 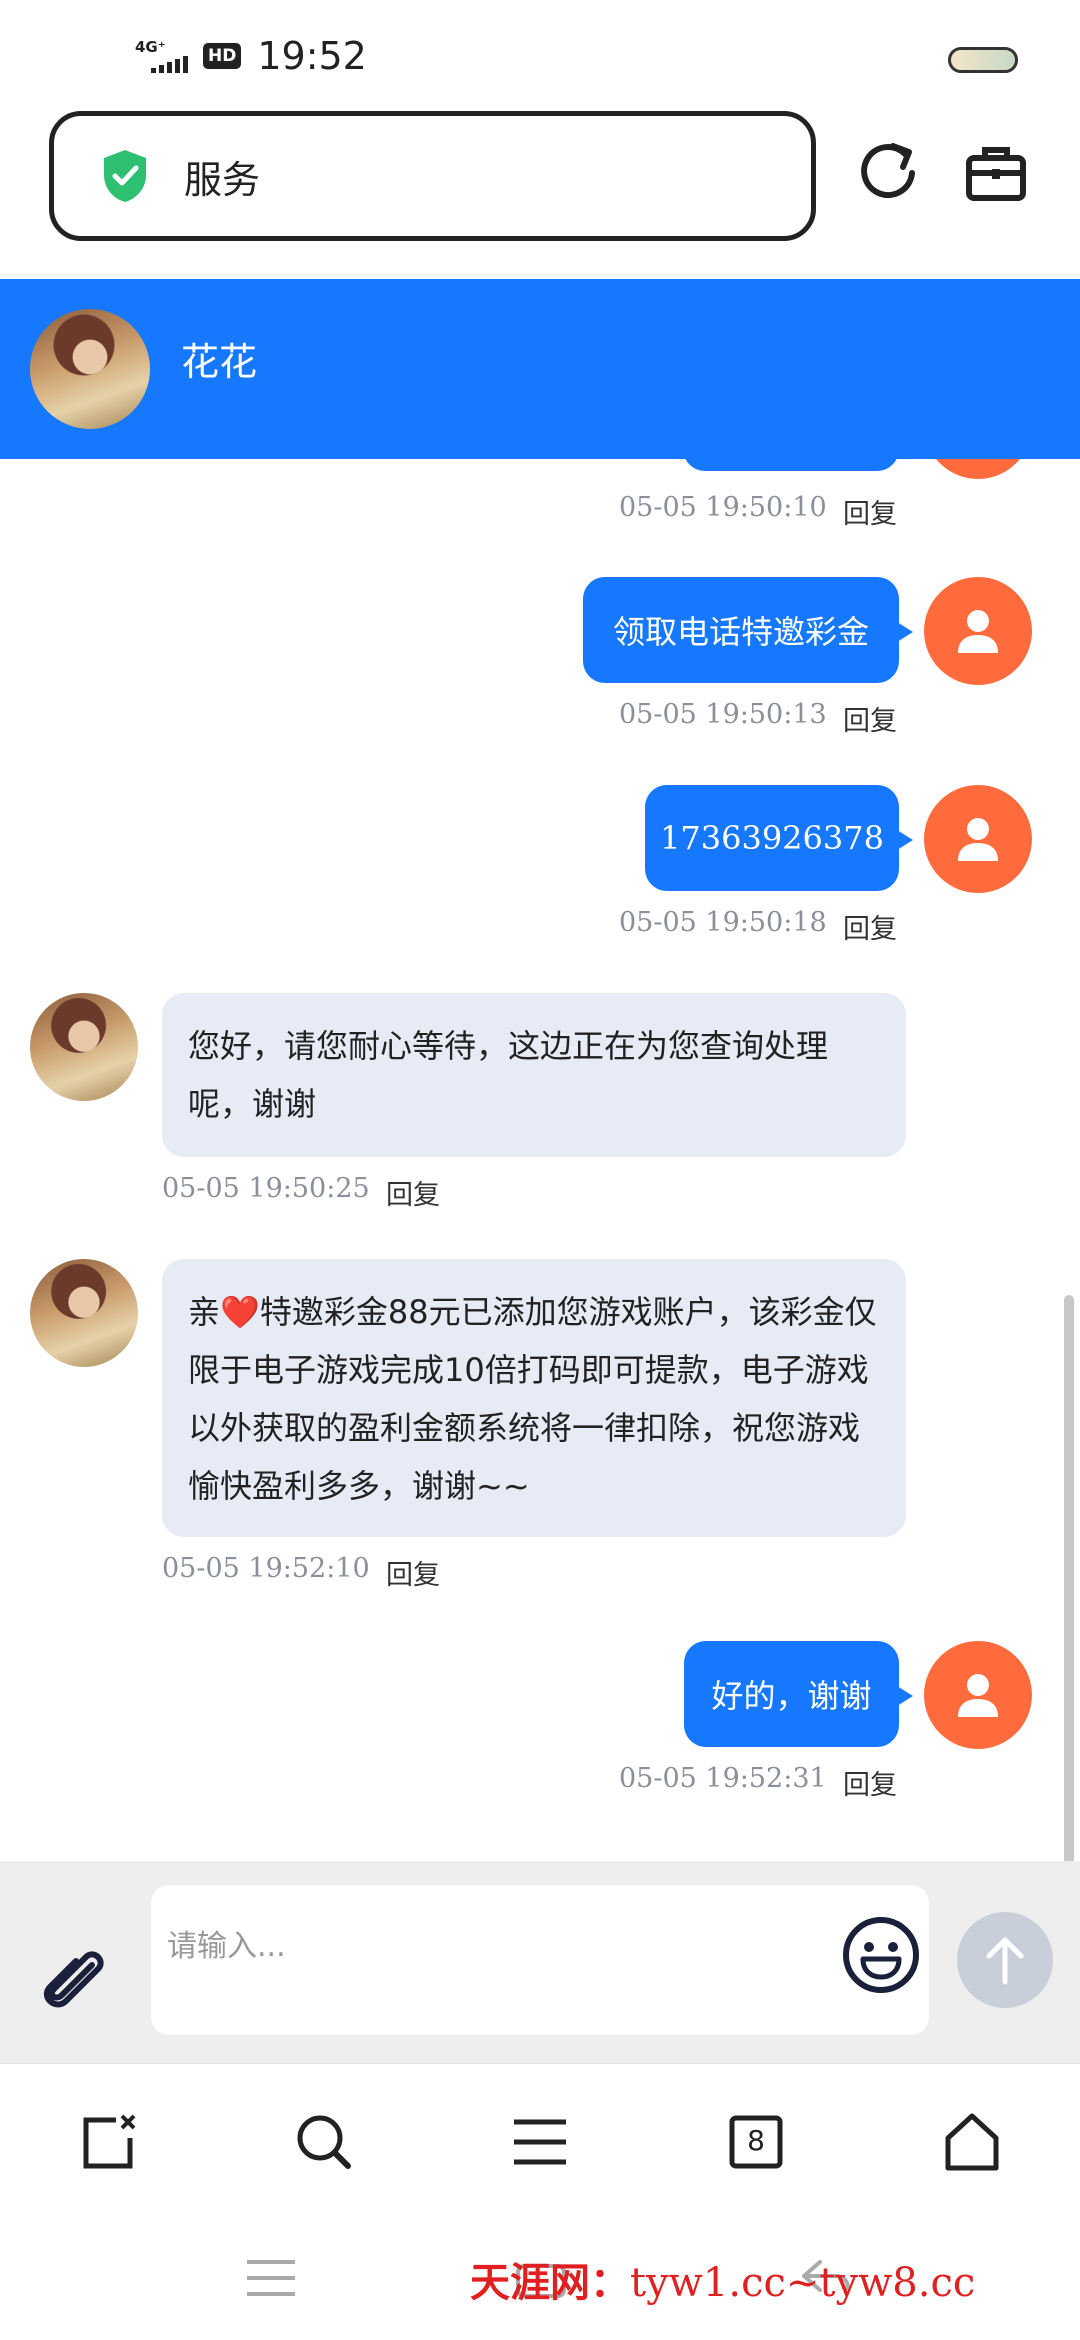 What do you see at coordinates (791, 465) in the screenshot?
I see `message-bubble` at bounding box center [791, 465].